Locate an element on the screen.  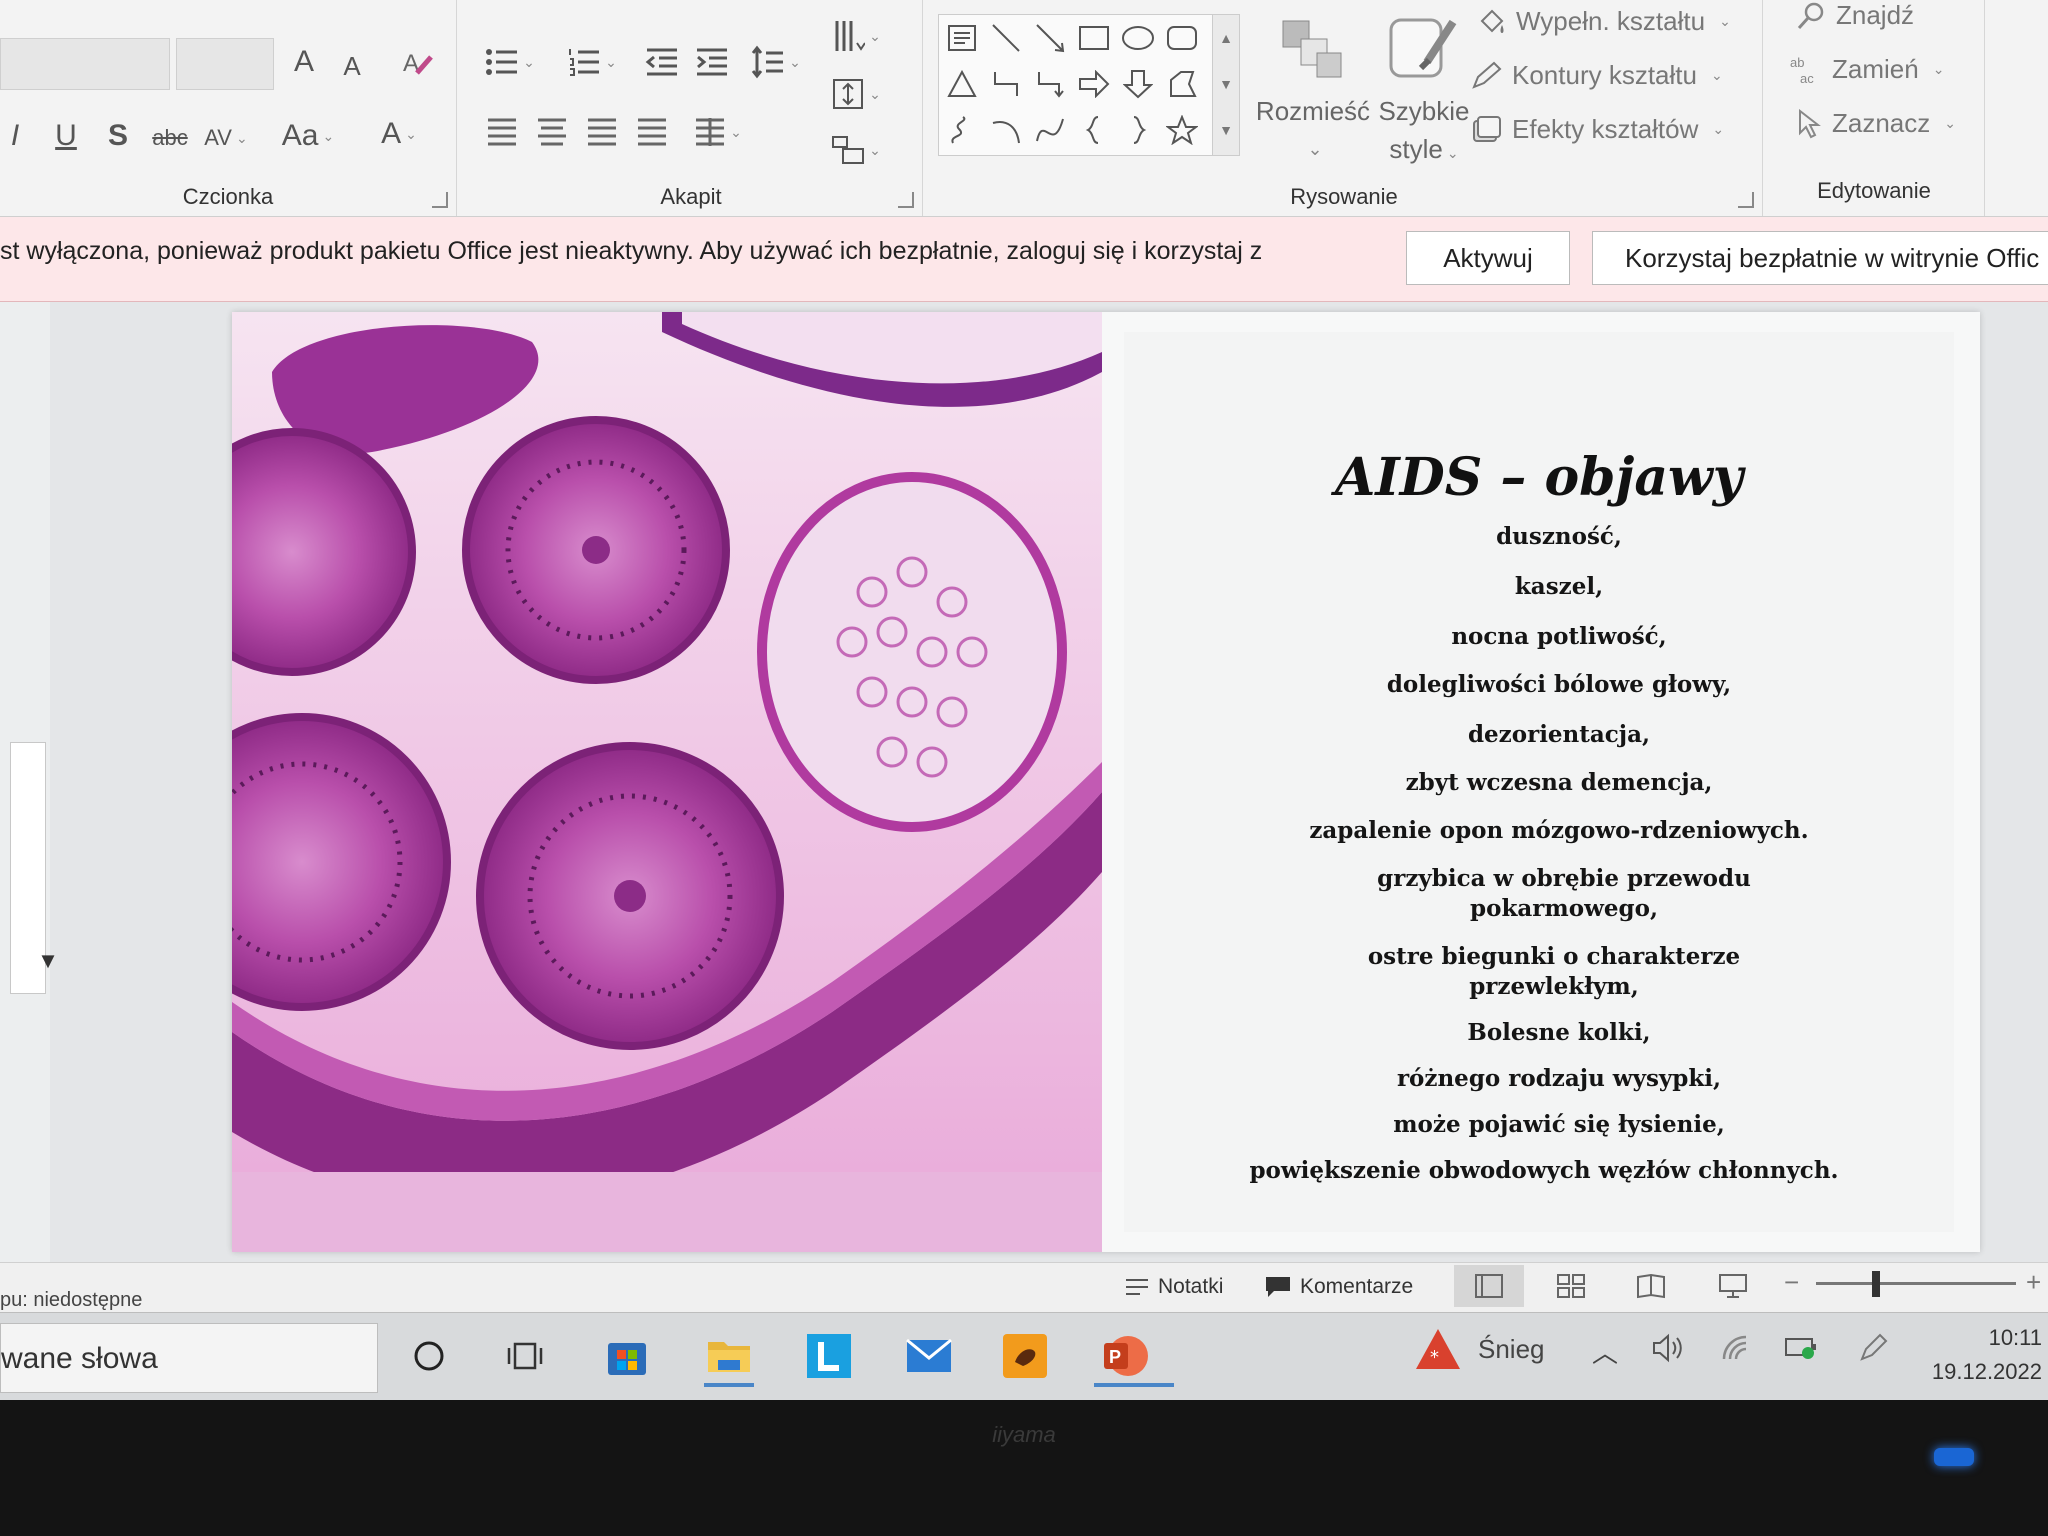
replace-button: ab ac Zamień ⌄ is located at coordinates (1867, 69).